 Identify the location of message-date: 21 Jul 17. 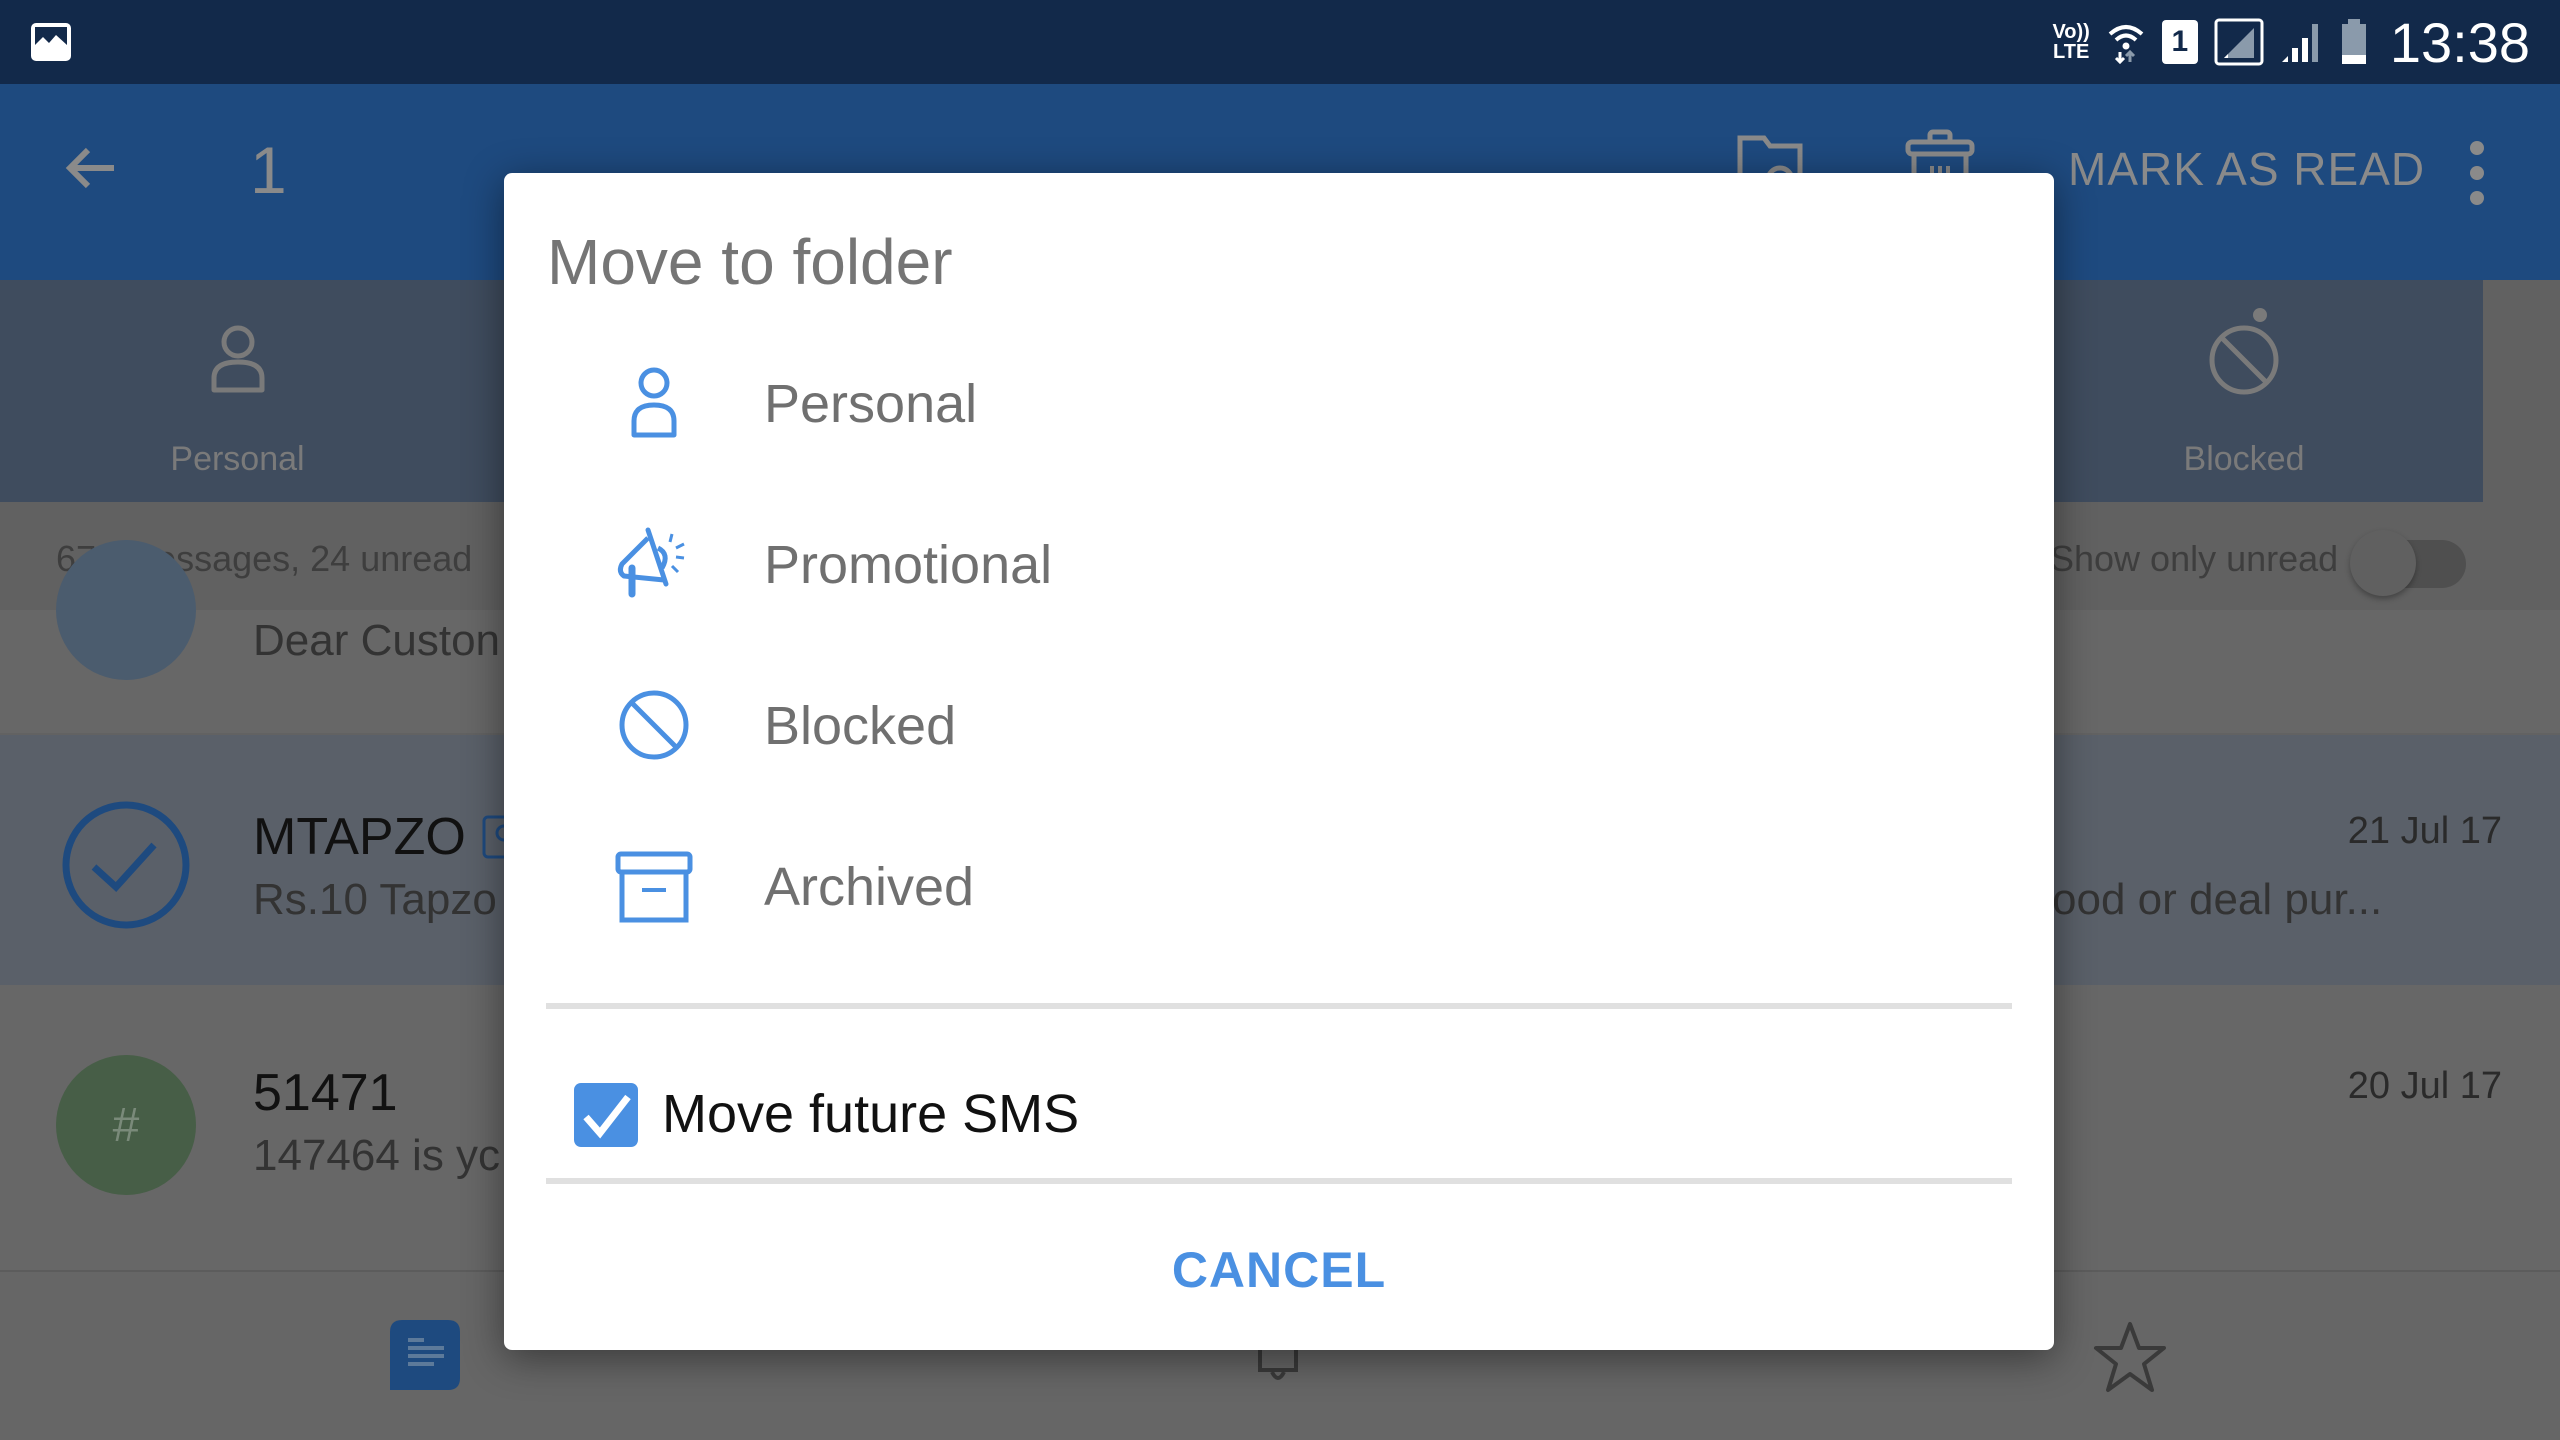
(2424, 831).